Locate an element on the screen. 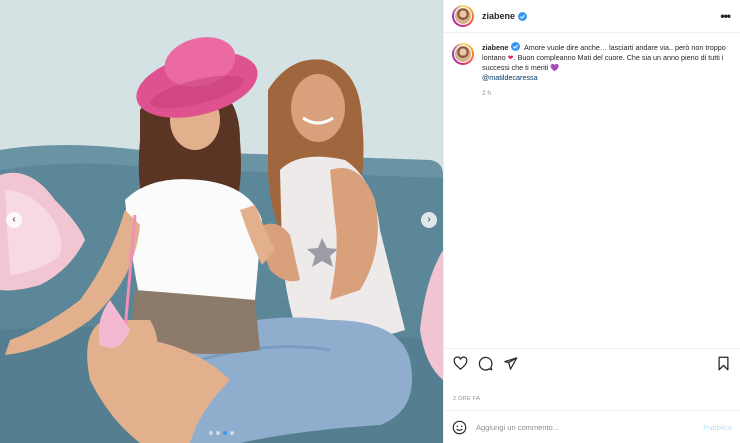 Image resolution: width=740 pixels, height=443 pixels. caption-username: ziabene is located at coordinates (495, 47).